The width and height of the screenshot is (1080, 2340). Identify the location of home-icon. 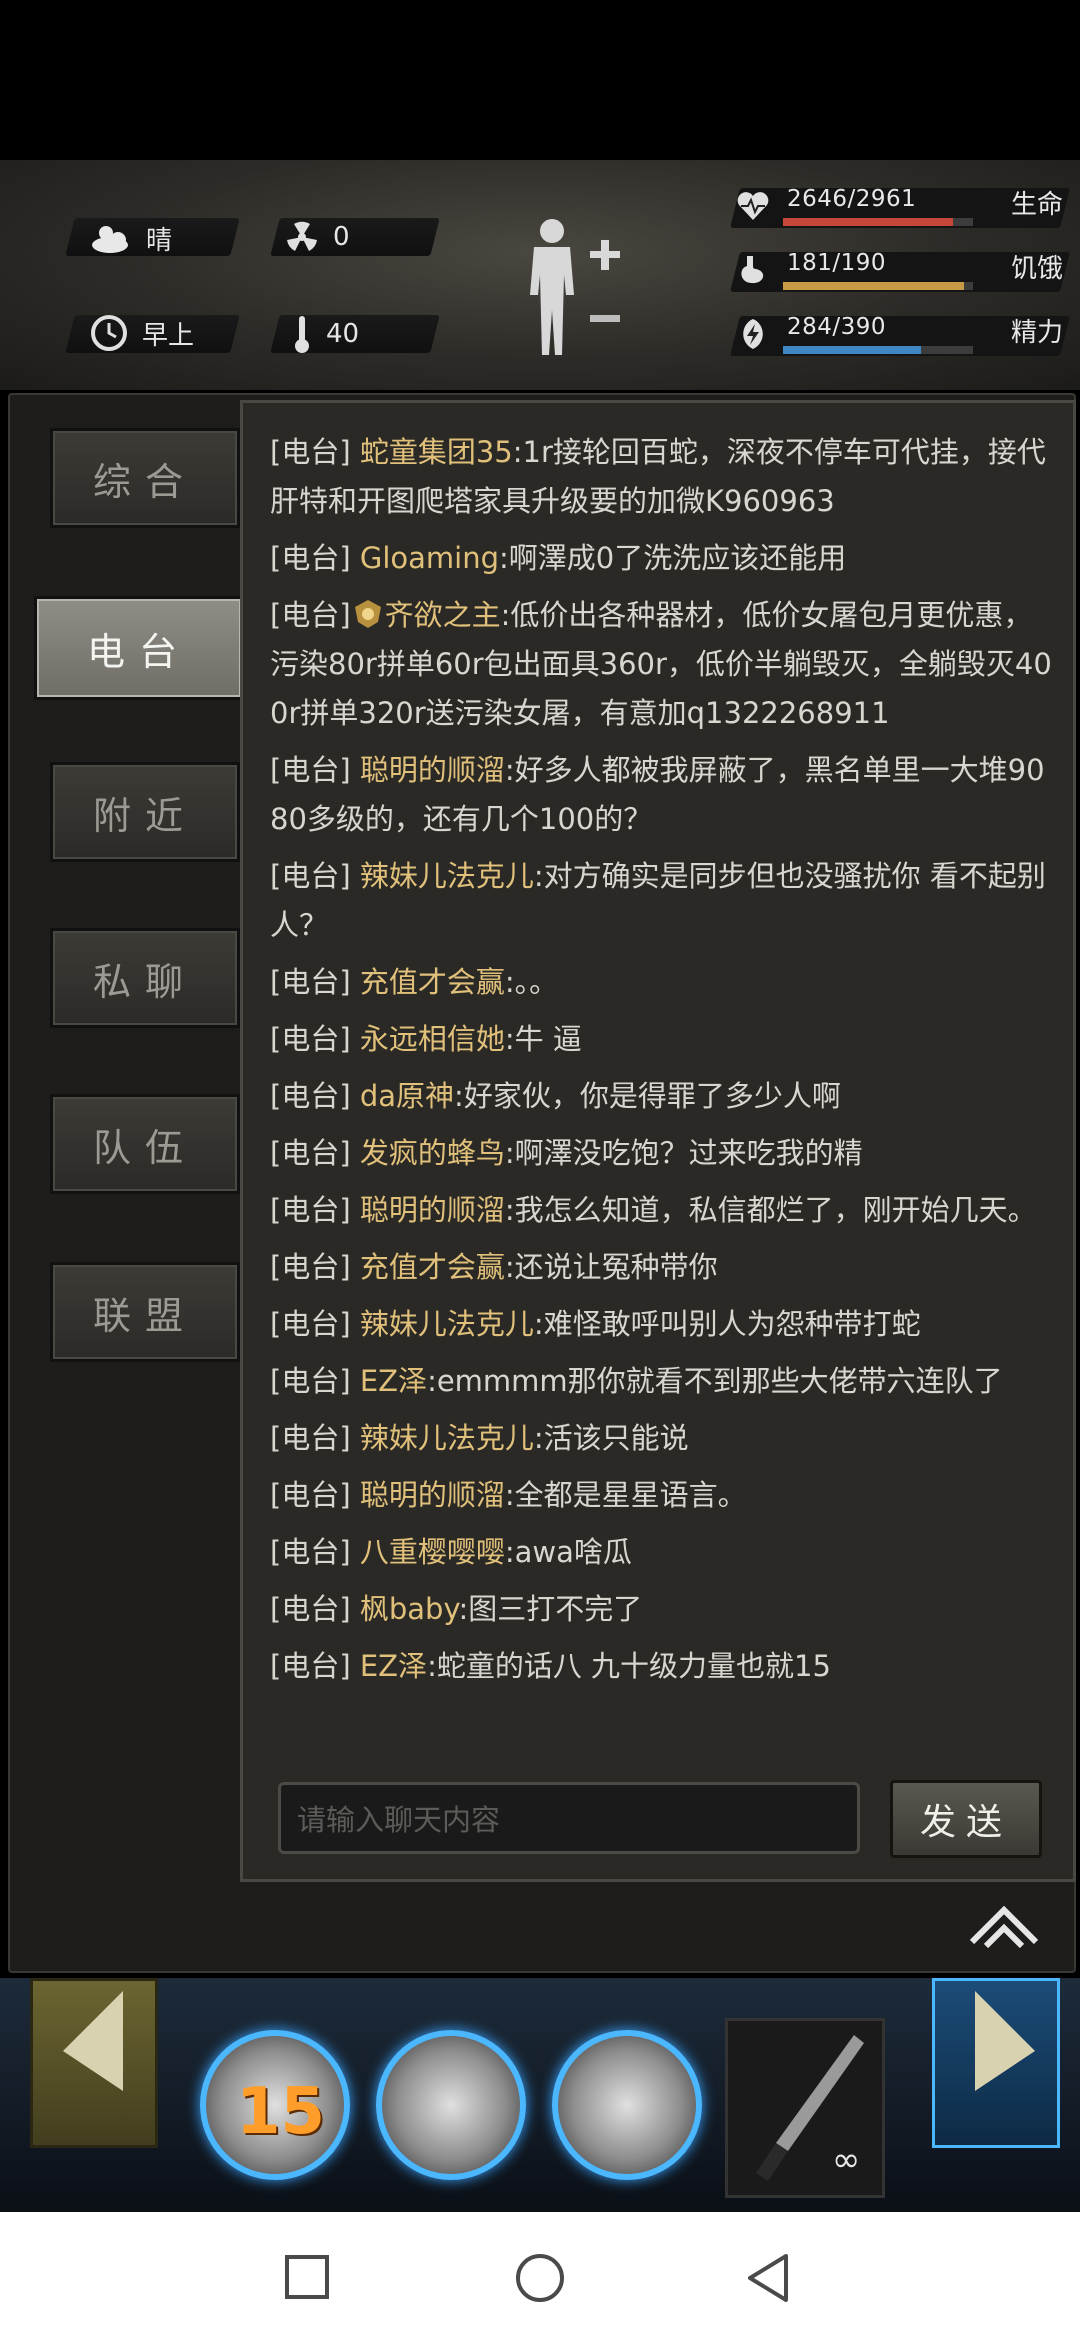
(540, 2278).